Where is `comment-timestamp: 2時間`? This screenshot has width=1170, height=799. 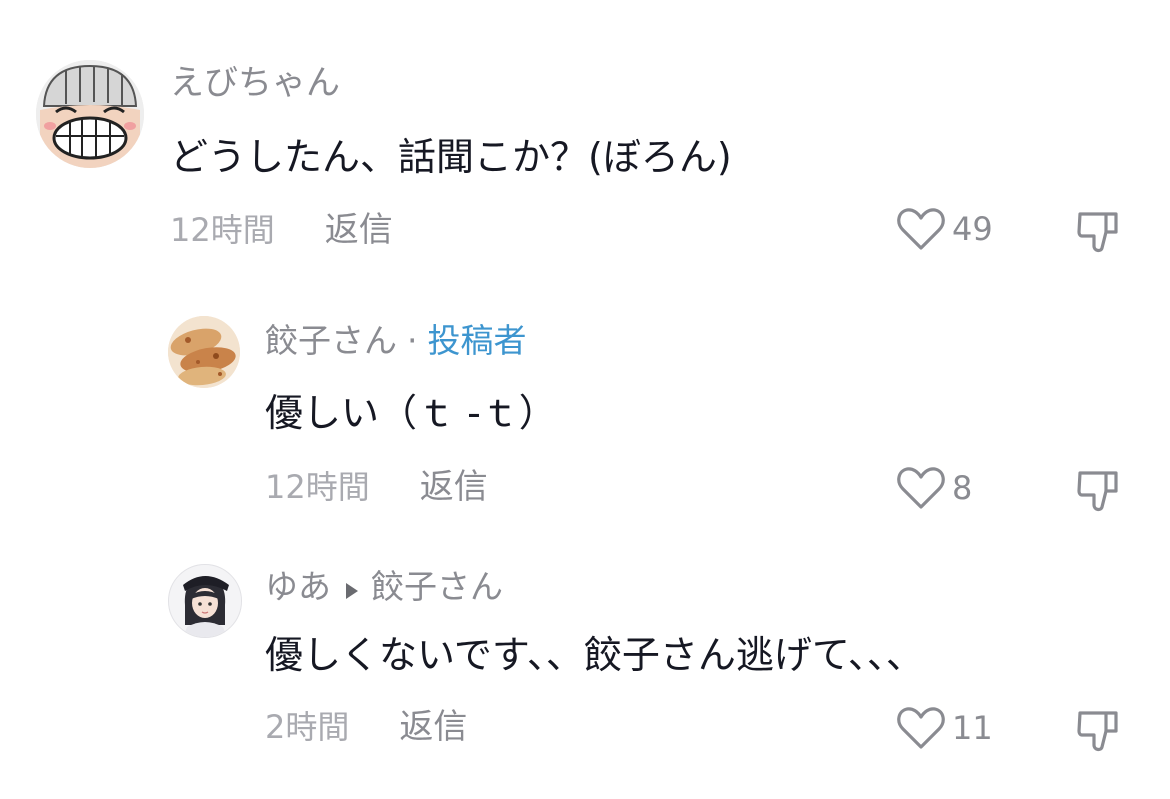
comment-timestamp: 2時間 is located at coordinates (307, 727).